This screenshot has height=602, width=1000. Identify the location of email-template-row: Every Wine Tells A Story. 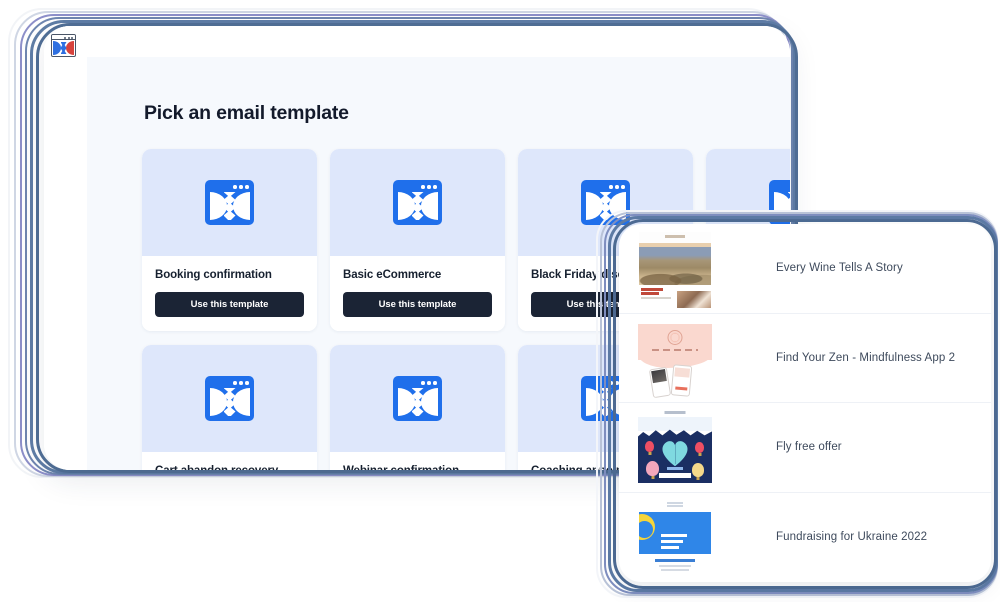
(805, 269).